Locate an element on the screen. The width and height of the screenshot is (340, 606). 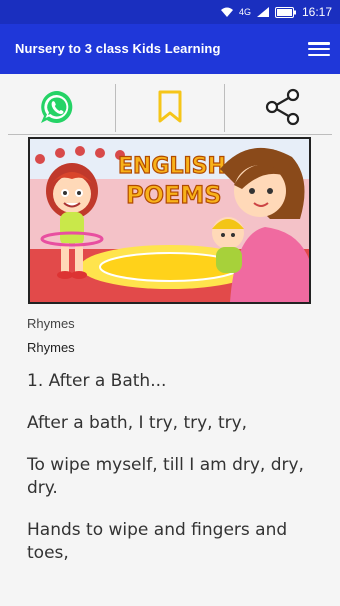
app-bar: Nursery to 3 class Kids Learning is located at coordinates (170, 49).